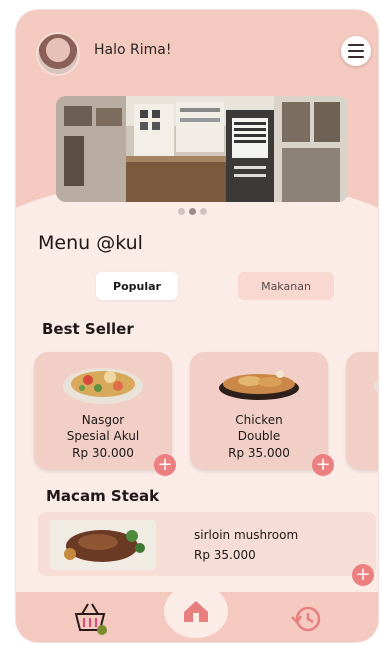  Describe the element at coordinates (58, 54) in the screenshot. I see `avatar` at that location.